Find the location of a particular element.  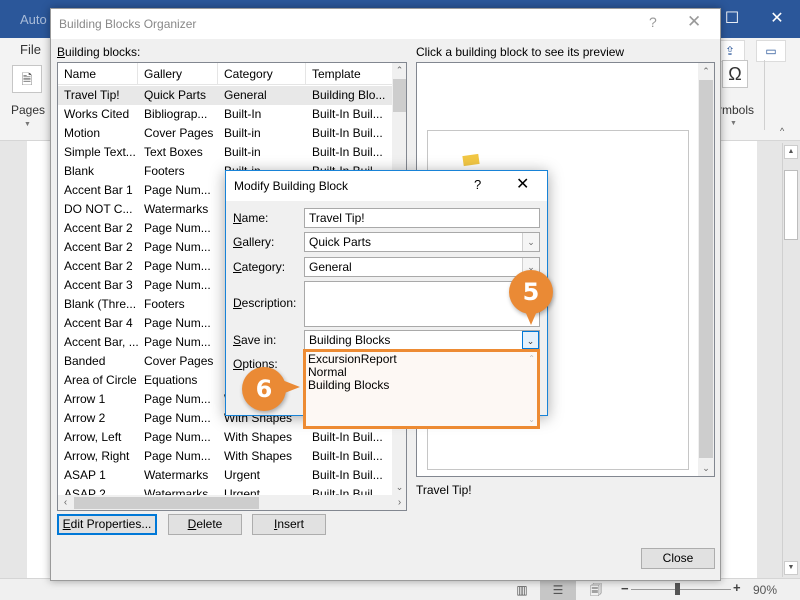

zoom-slider is located at coordinates (681, 589).